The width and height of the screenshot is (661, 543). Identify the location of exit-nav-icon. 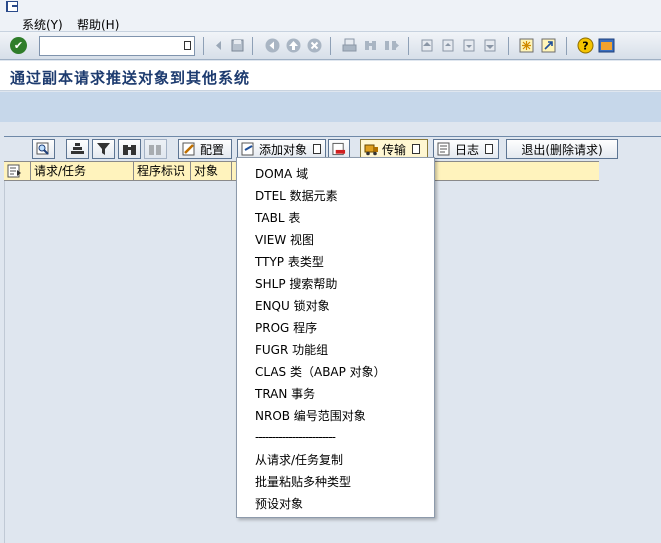
(293, 45).